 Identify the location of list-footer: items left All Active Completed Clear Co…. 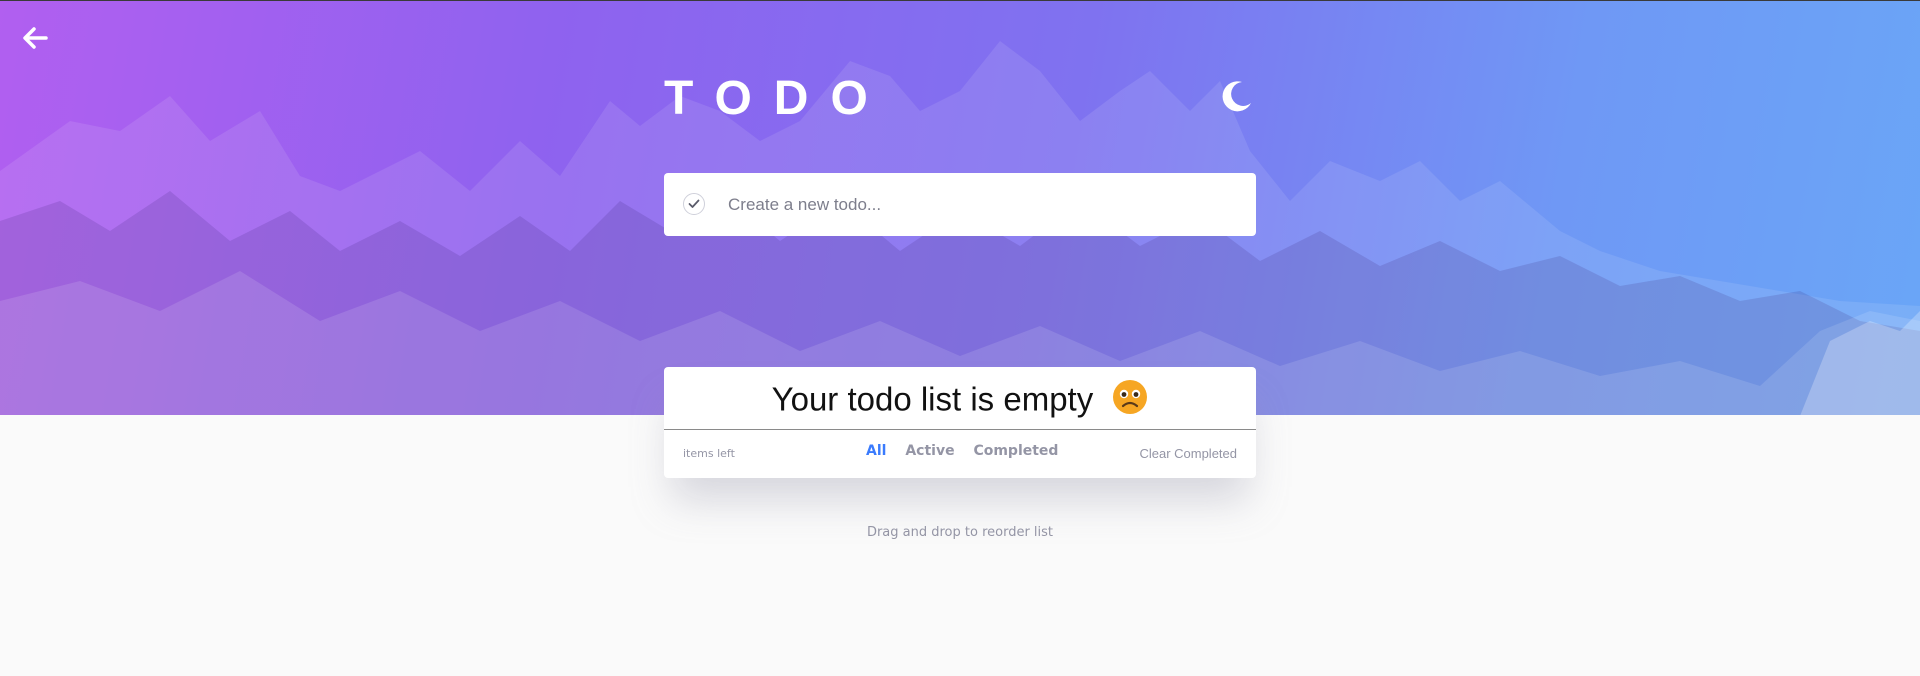
(960, 454).